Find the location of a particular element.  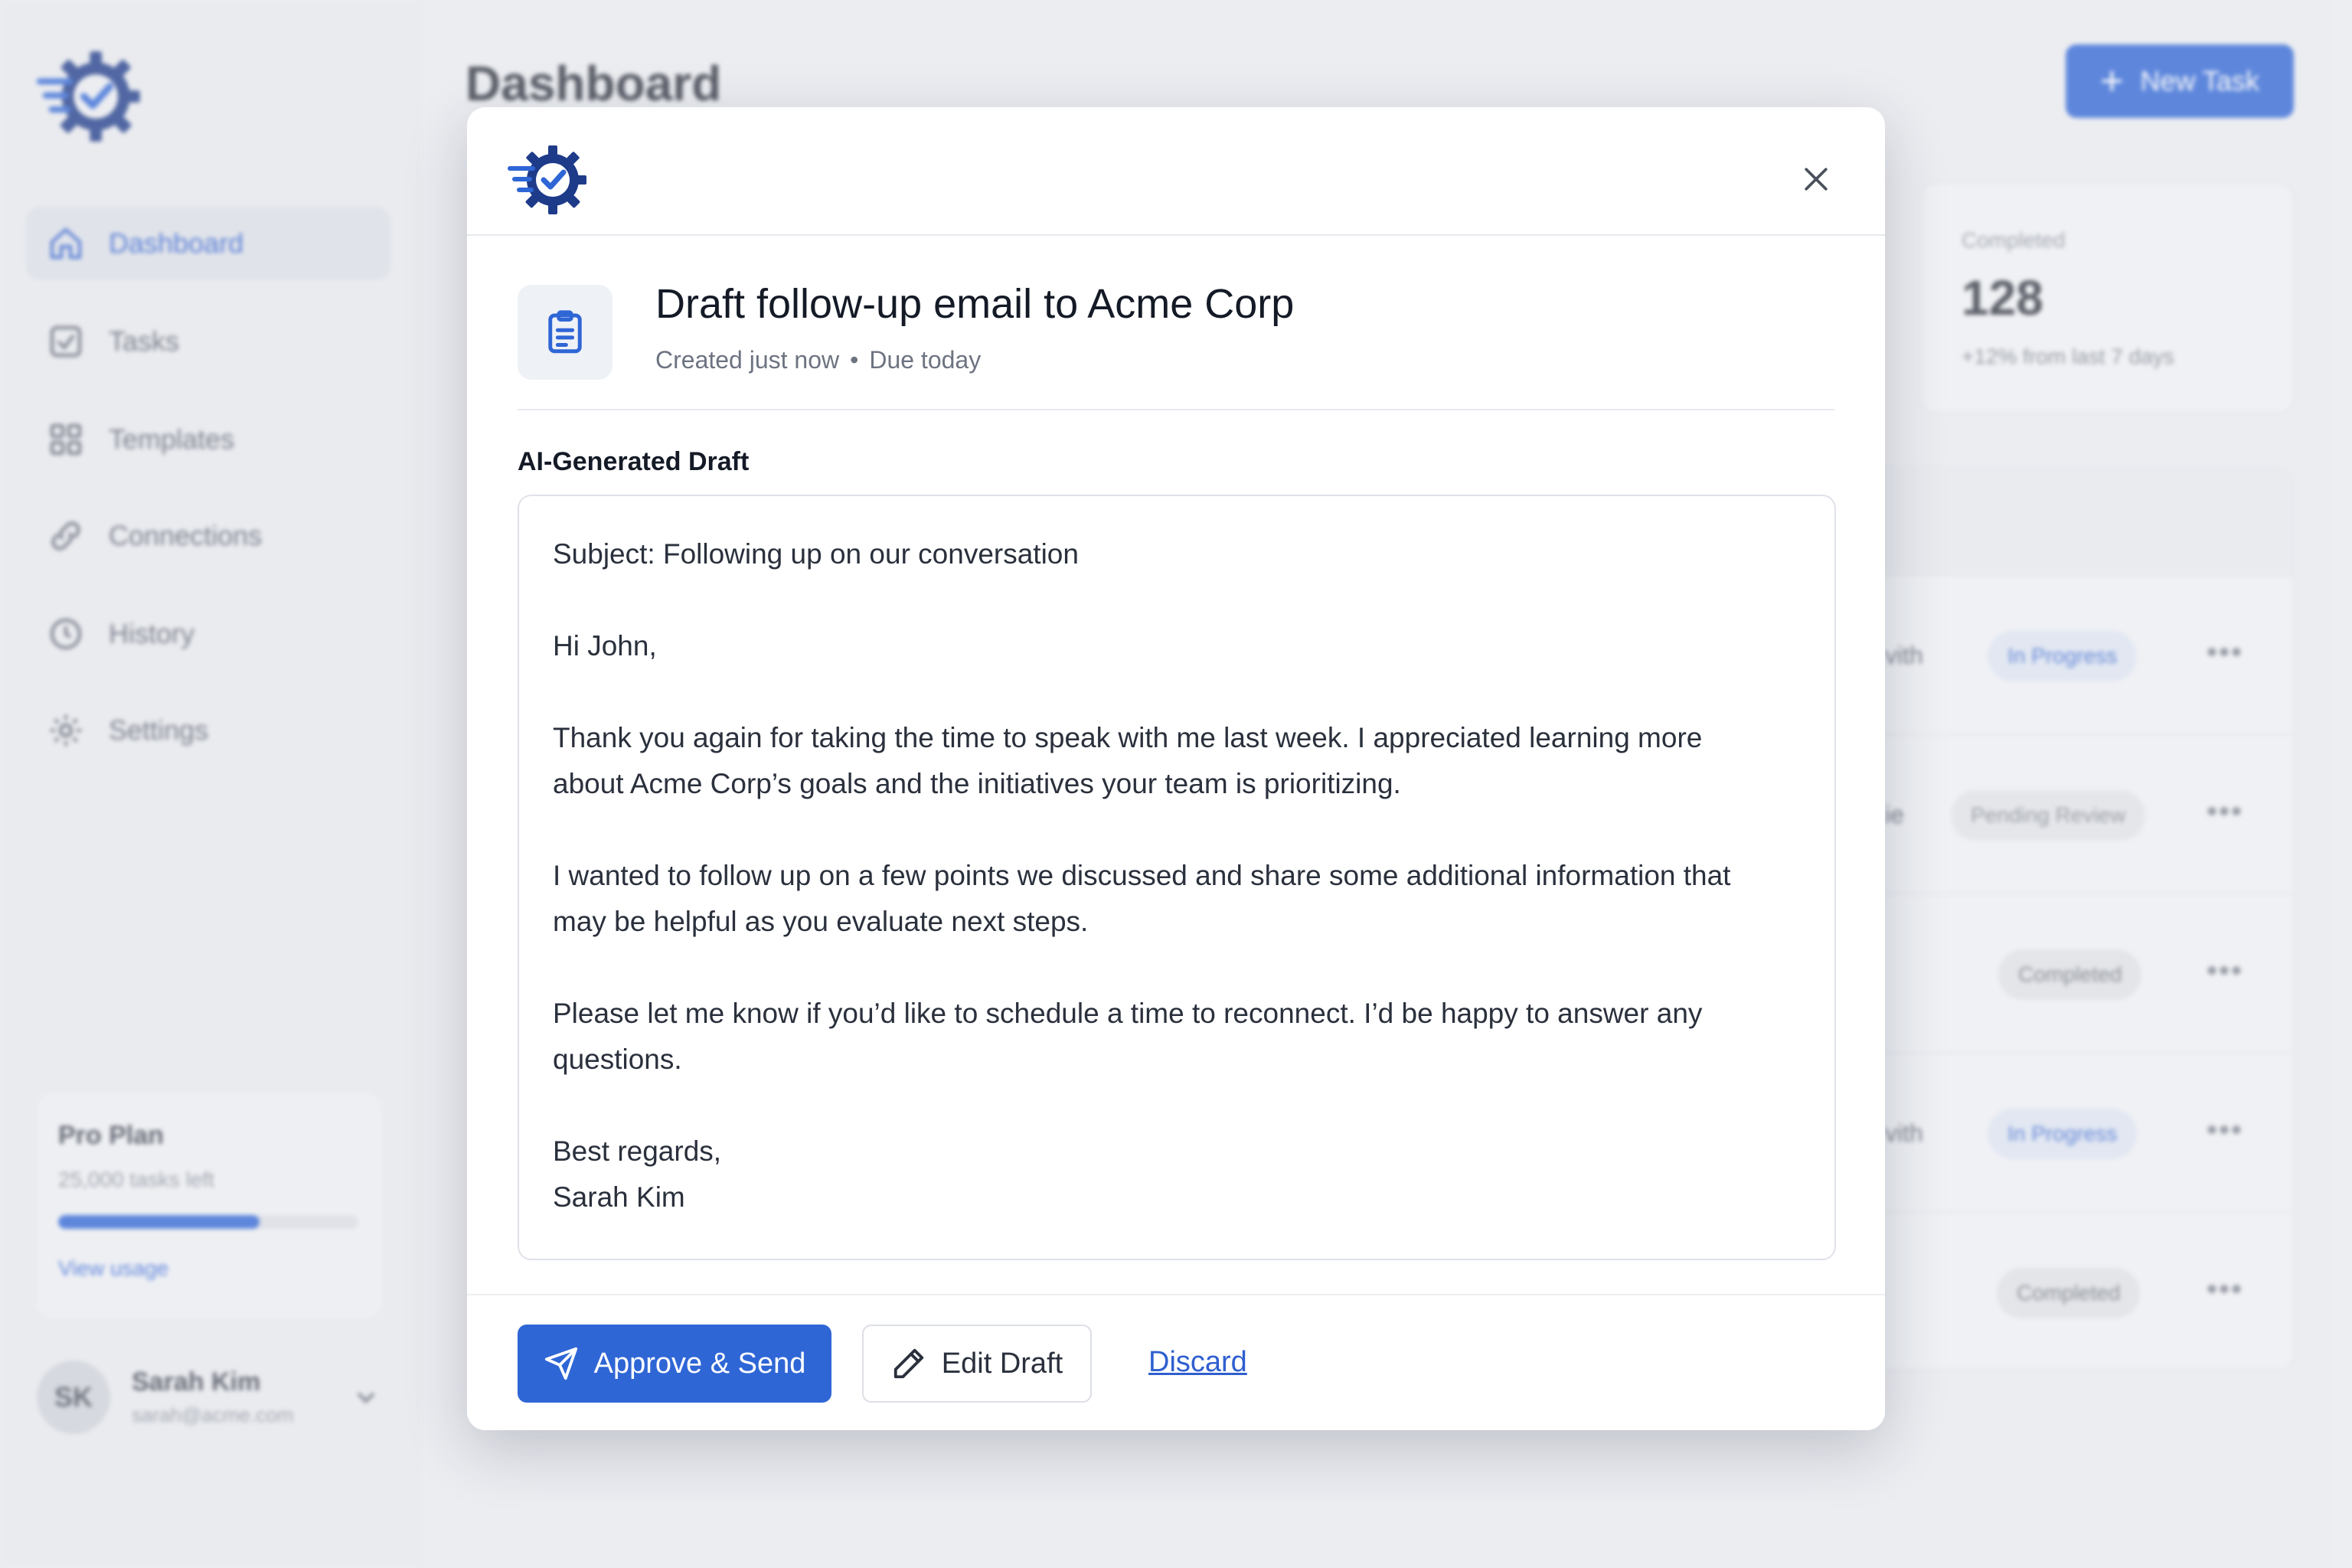

edit-draft-button: Edit Draft is located at coordinates (977, 1364).